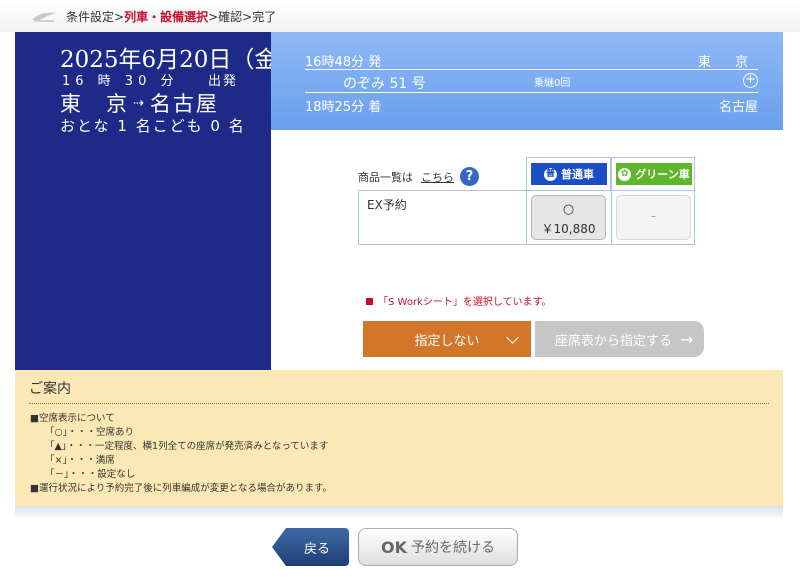 This screenshot has height=577, width=800. I want to click on guidance-line: 「×」・・・満席, so click(80, 460).